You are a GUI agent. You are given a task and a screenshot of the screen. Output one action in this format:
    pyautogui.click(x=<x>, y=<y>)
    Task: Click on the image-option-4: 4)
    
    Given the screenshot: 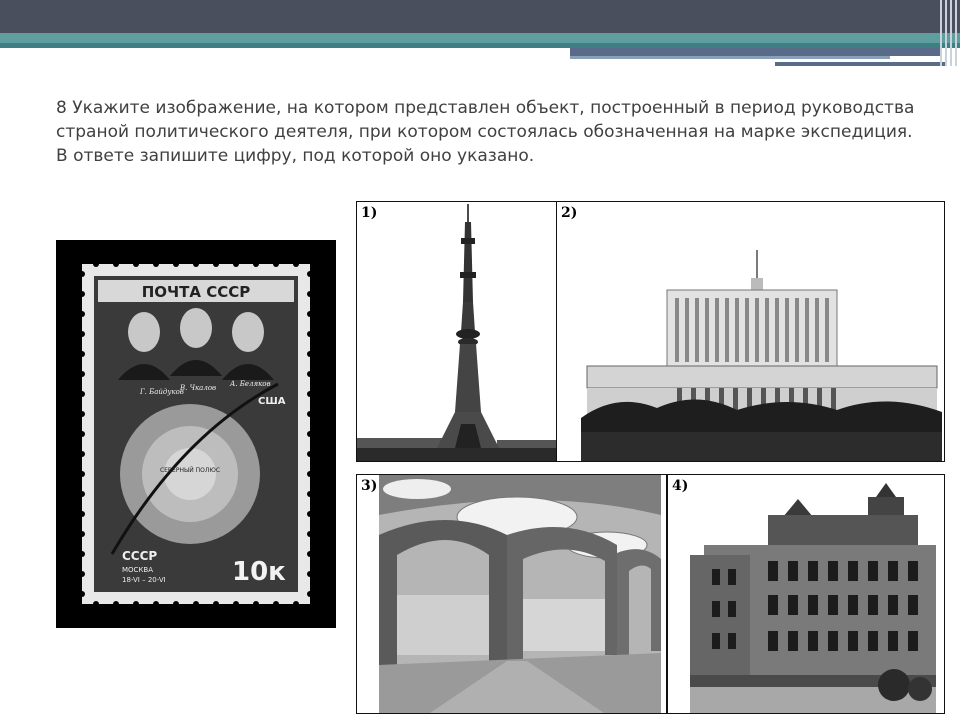 What is the action you would take?
    pyautogui.click(x=806, y=594)
    